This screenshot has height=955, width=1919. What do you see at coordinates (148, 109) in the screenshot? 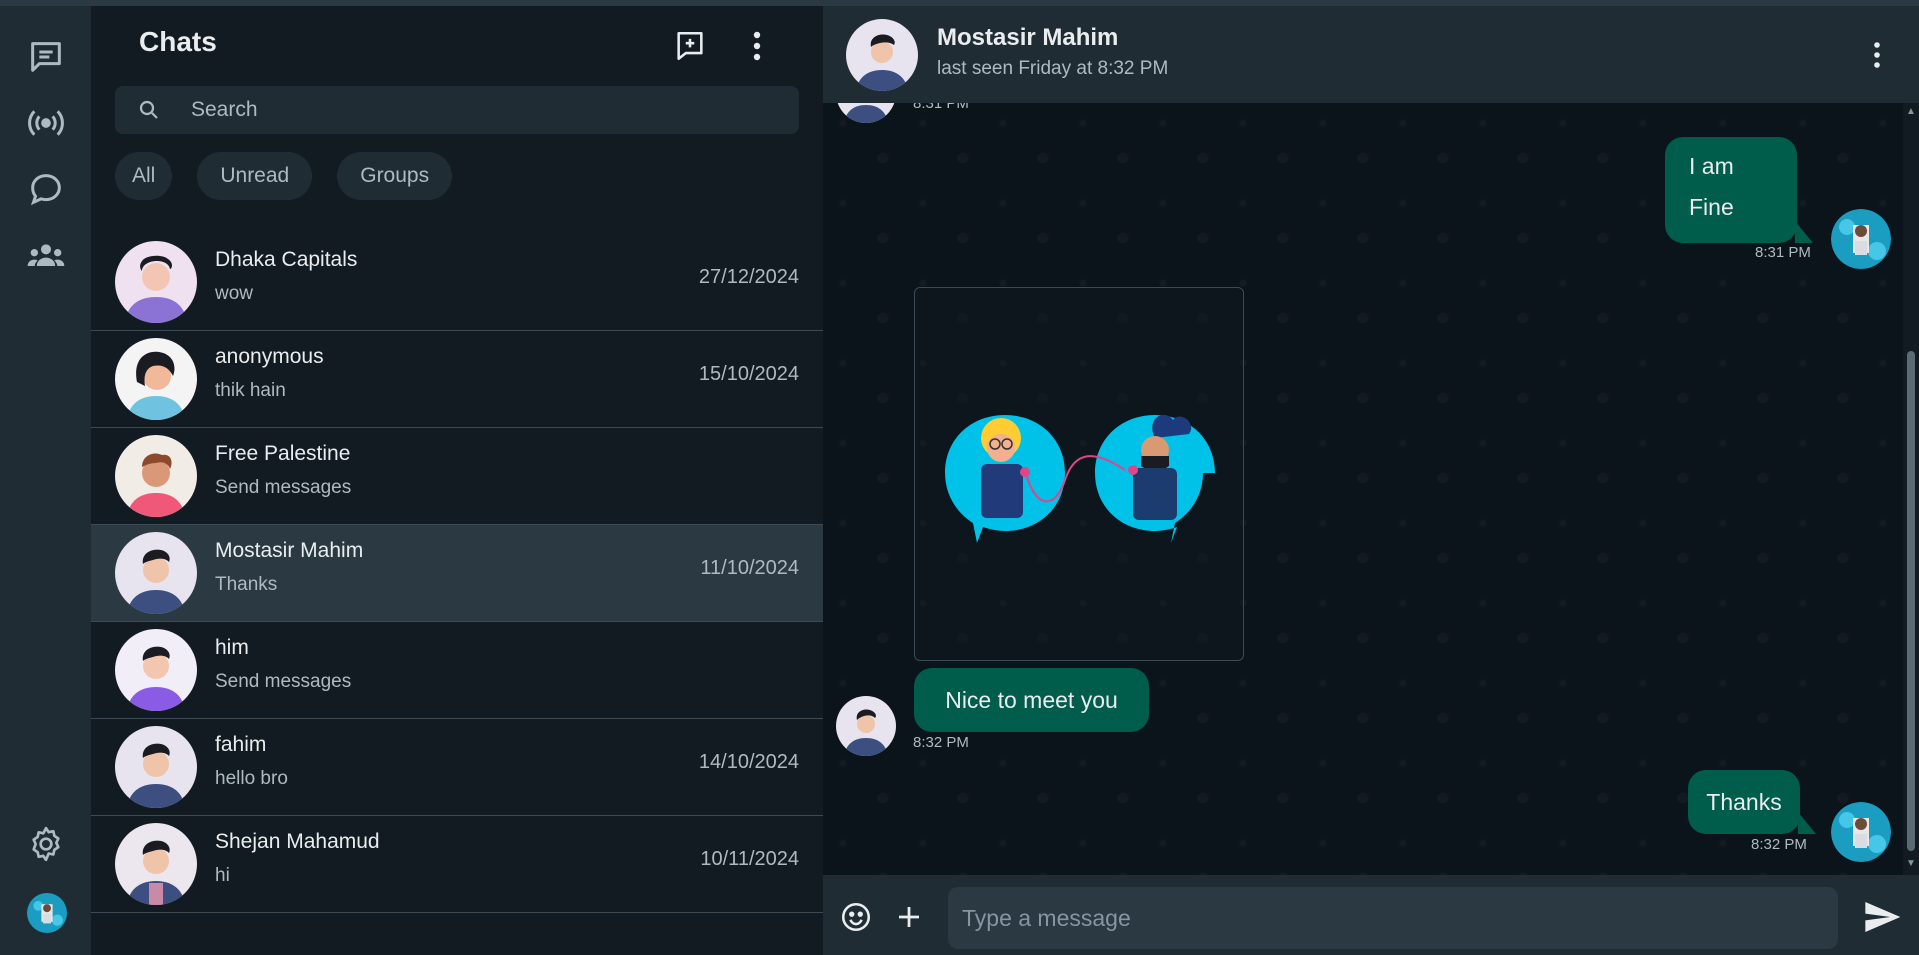
I see `search-icon` at bounding box center [148, 109].